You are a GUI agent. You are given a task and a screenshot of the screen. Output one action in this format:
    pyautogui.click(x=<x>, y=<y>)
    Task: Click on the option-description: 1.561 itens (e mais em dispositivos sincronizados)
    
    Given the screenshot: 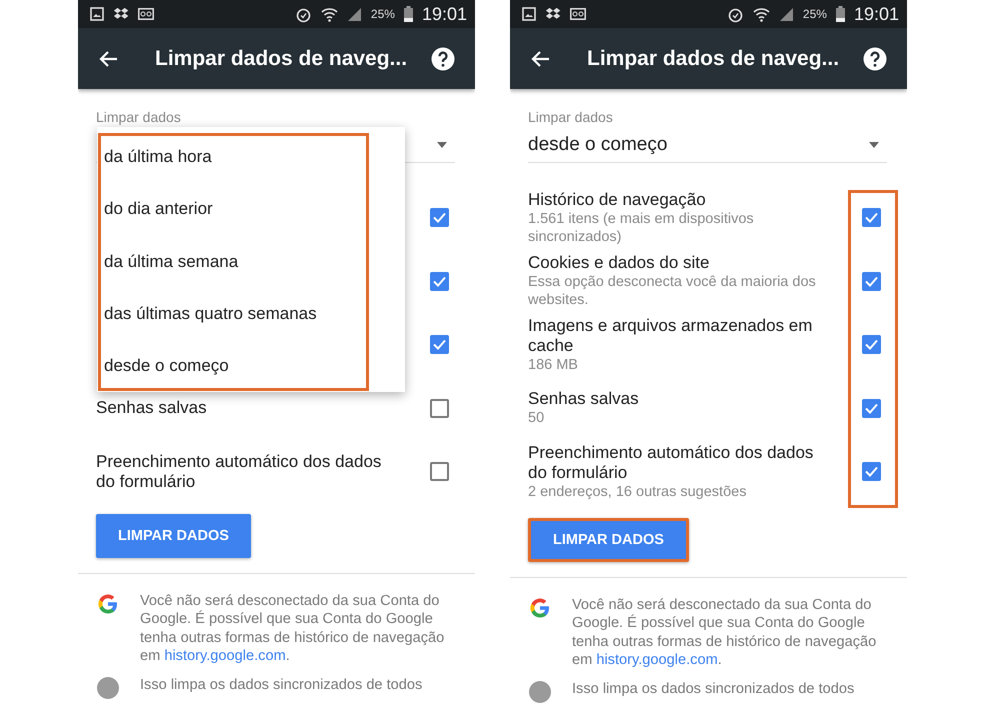 What is the action you would take?
    pyautogui.click(x=641, y=228)
    